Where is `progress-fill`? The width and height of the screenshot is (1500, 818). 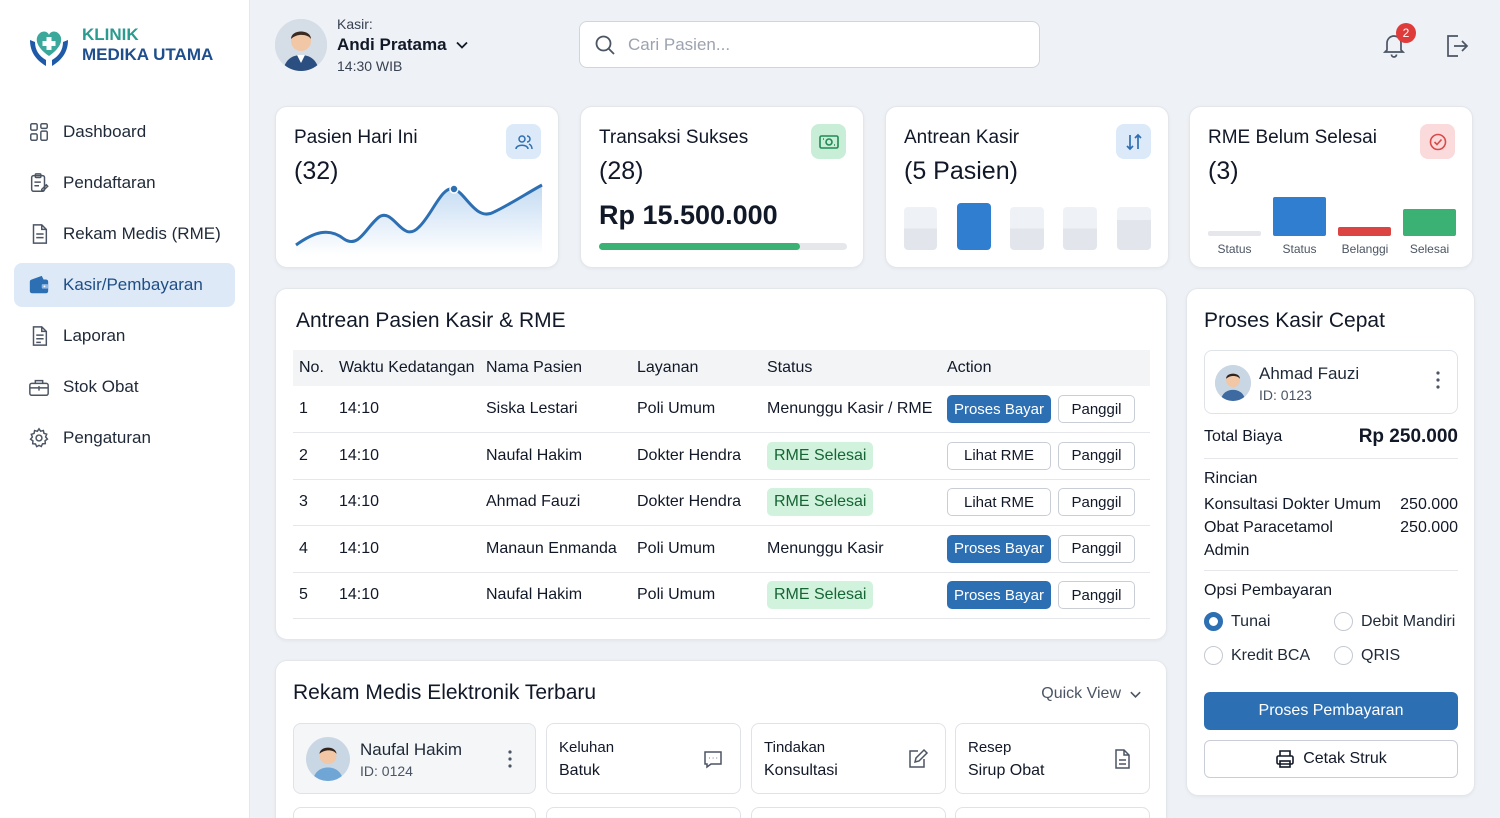
progress-fill is located at coordinates (699, 246).